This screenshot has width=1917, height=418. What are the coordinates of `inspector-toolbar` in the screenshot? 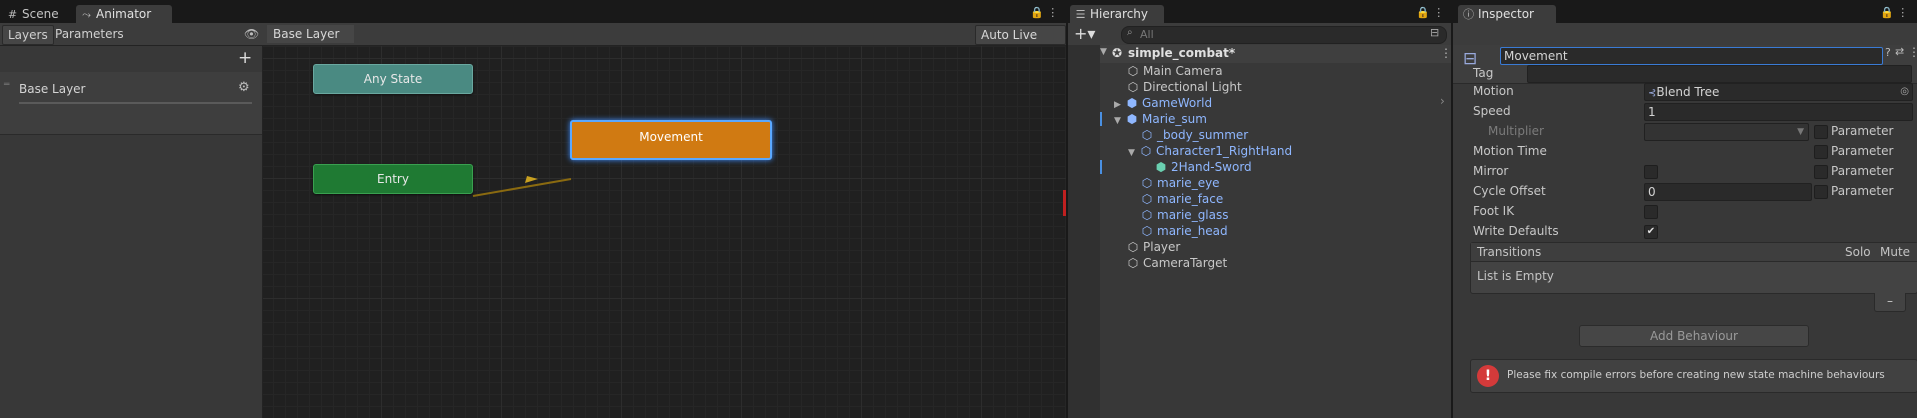 It's located at (1685, 34).